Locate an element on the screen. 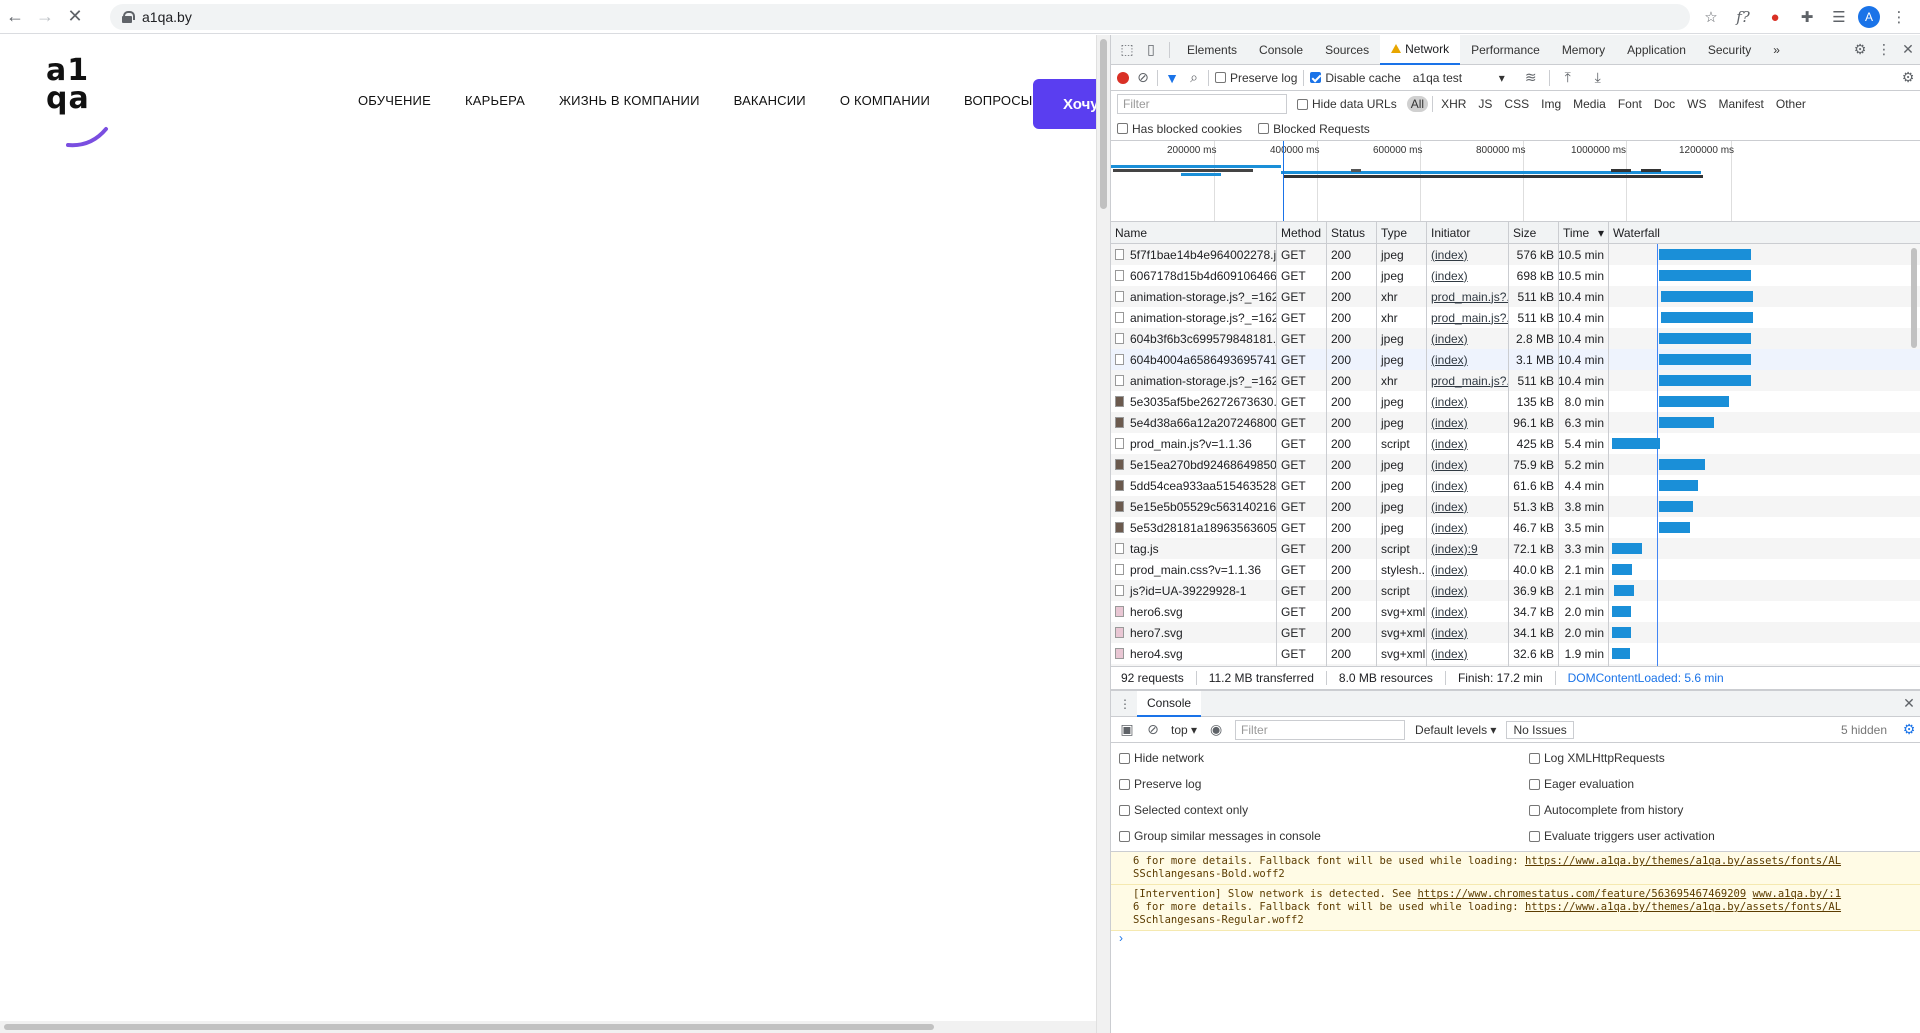 The width and height of the screenshot is (1920, 1033). scrollbar-thumb is located at coordinates (1103, 124).